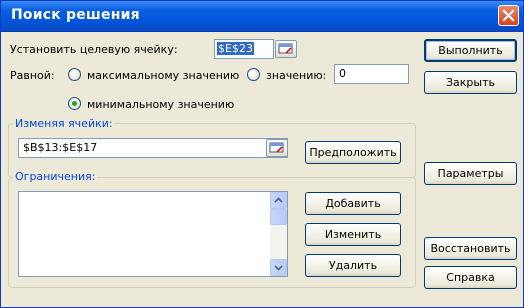 The height and width of the screenshot is (308, 524). Describe the element at coordinates (371, 74) in the screenshot. I see `value-of-input: 0` at that location.